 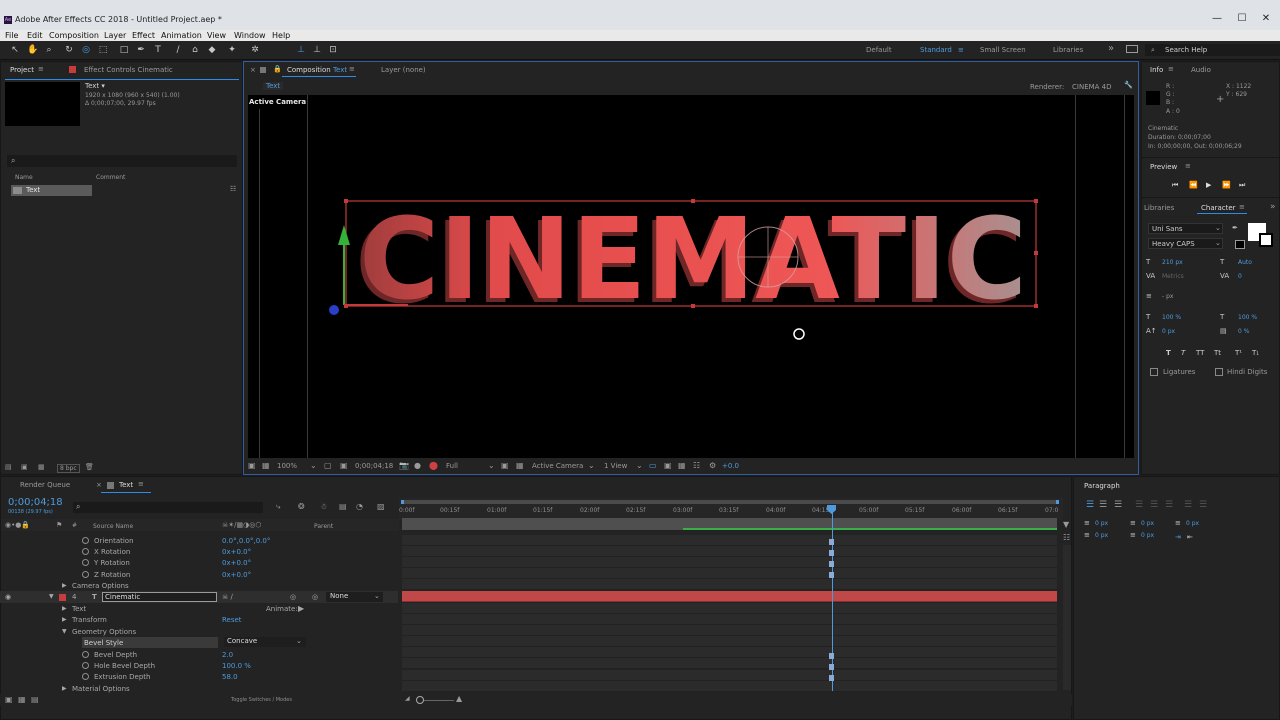 I want to click on label-color-swatch, so click(x=62, y=597).